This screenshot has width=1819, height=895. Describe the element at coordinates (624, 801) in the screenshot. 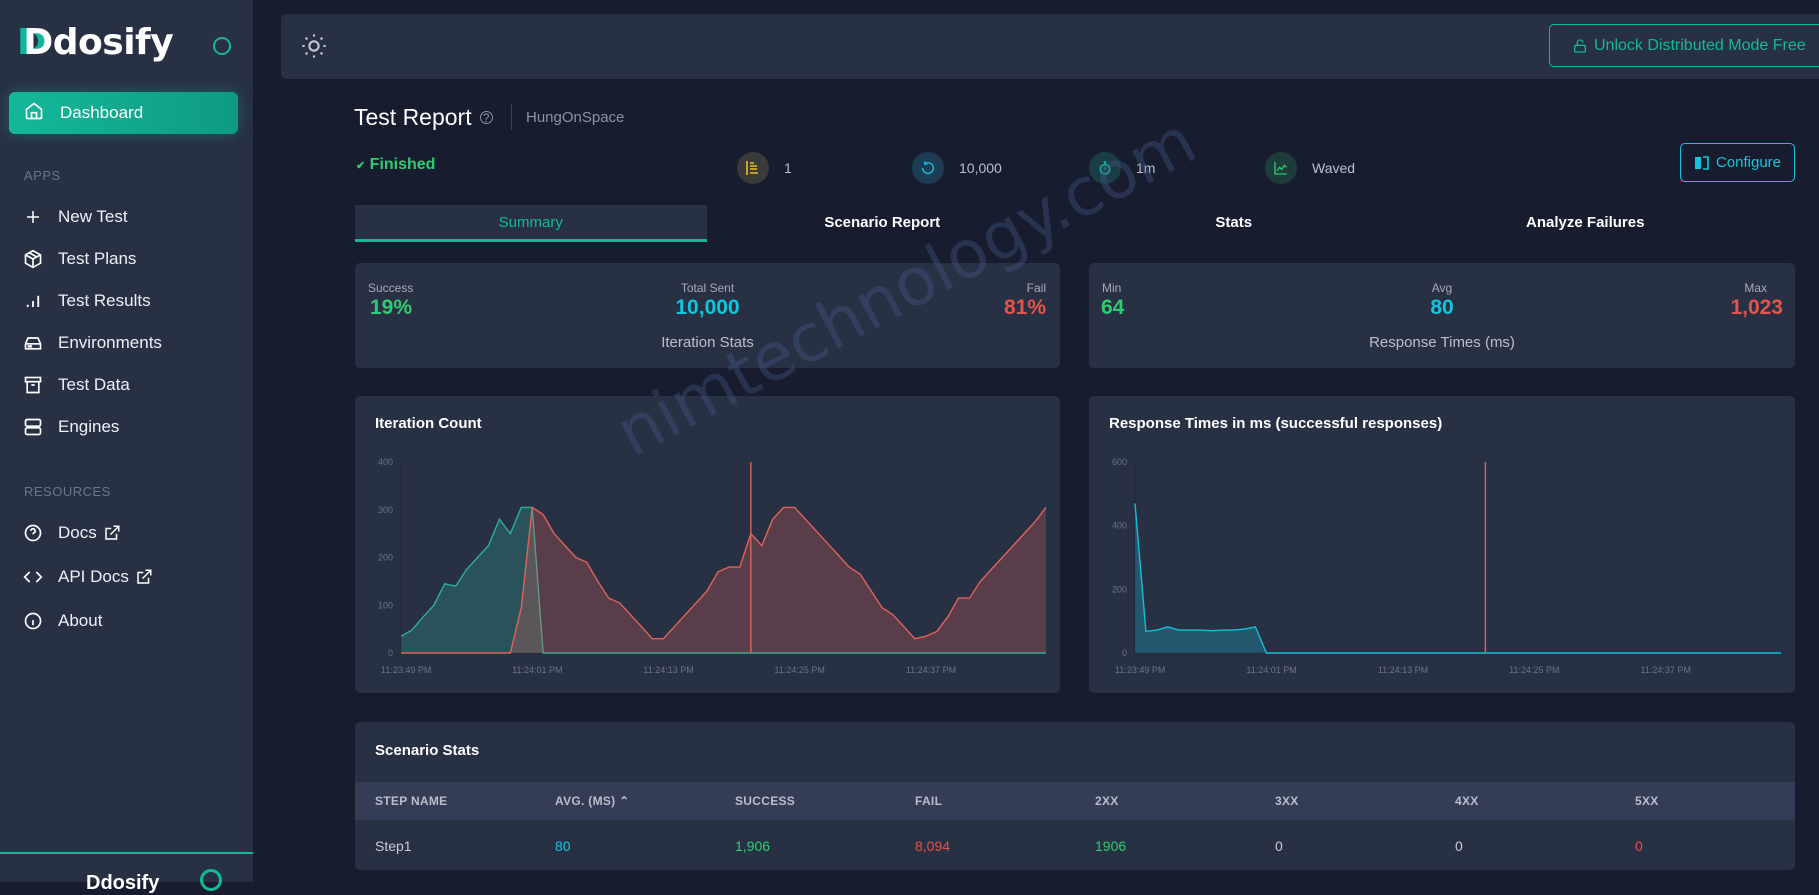

I see `sort-ascending-icon: ⌃` at that location.